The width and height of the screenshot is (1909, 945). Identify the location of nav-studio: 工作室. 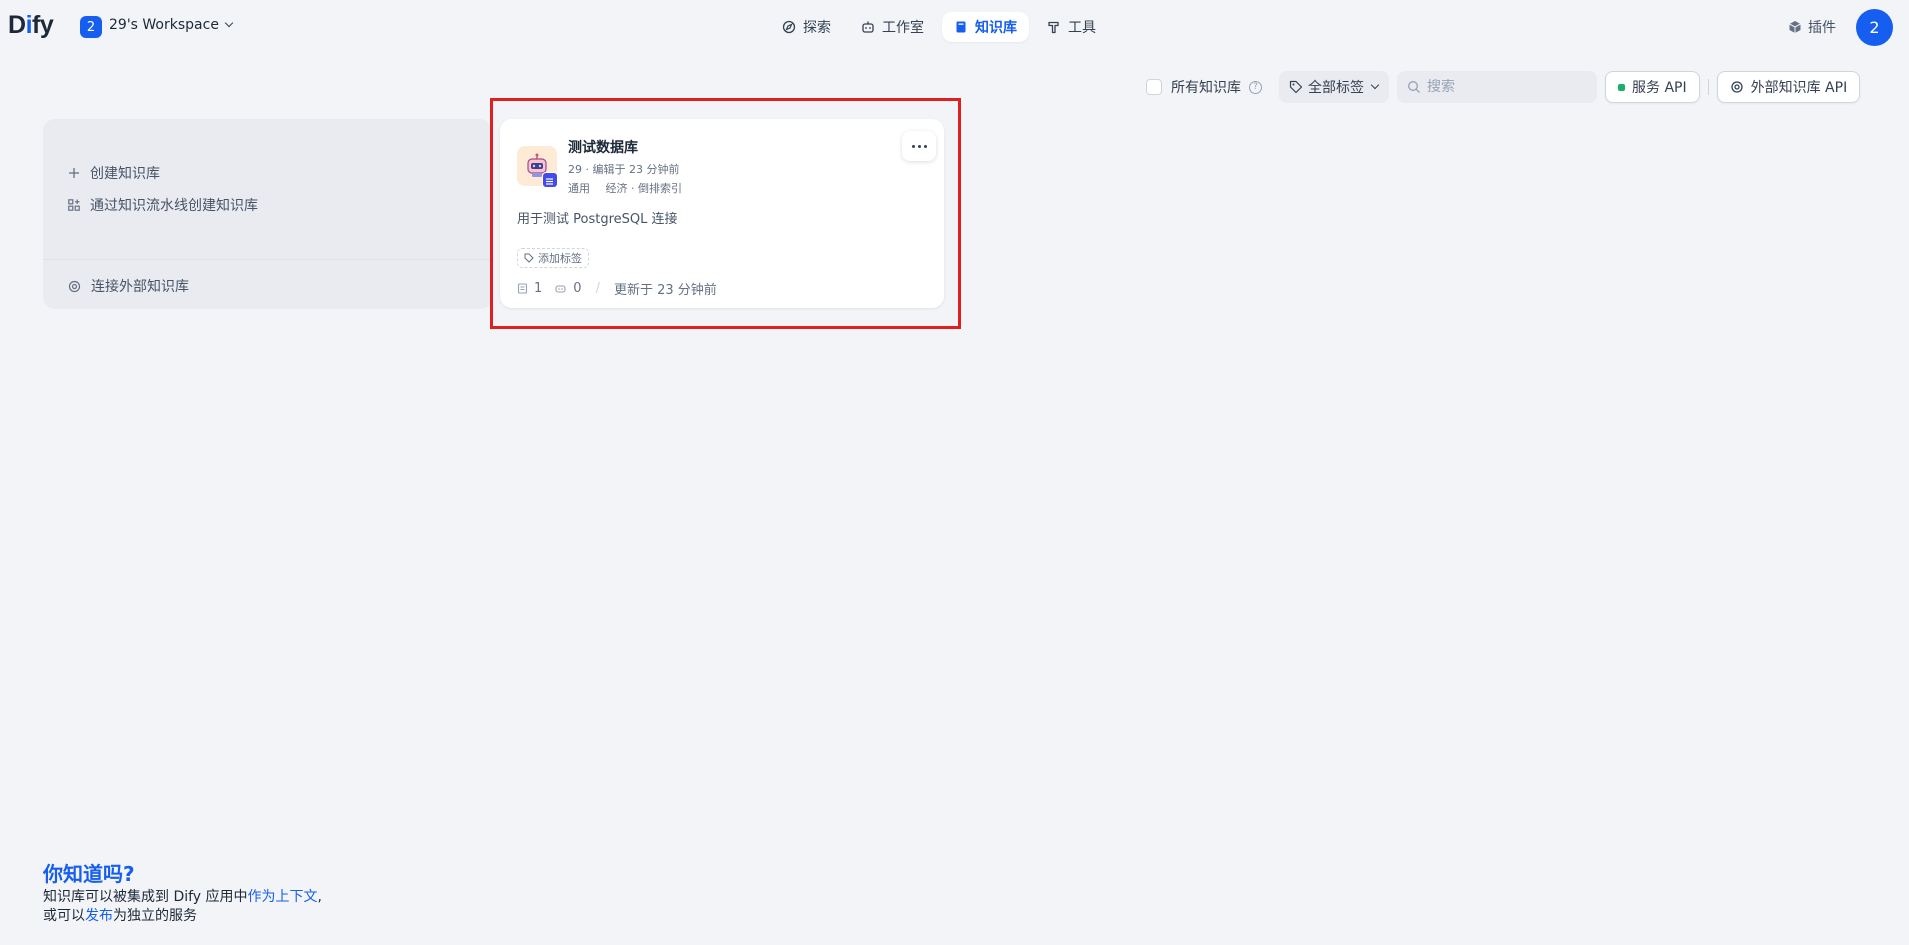
(892, 27).